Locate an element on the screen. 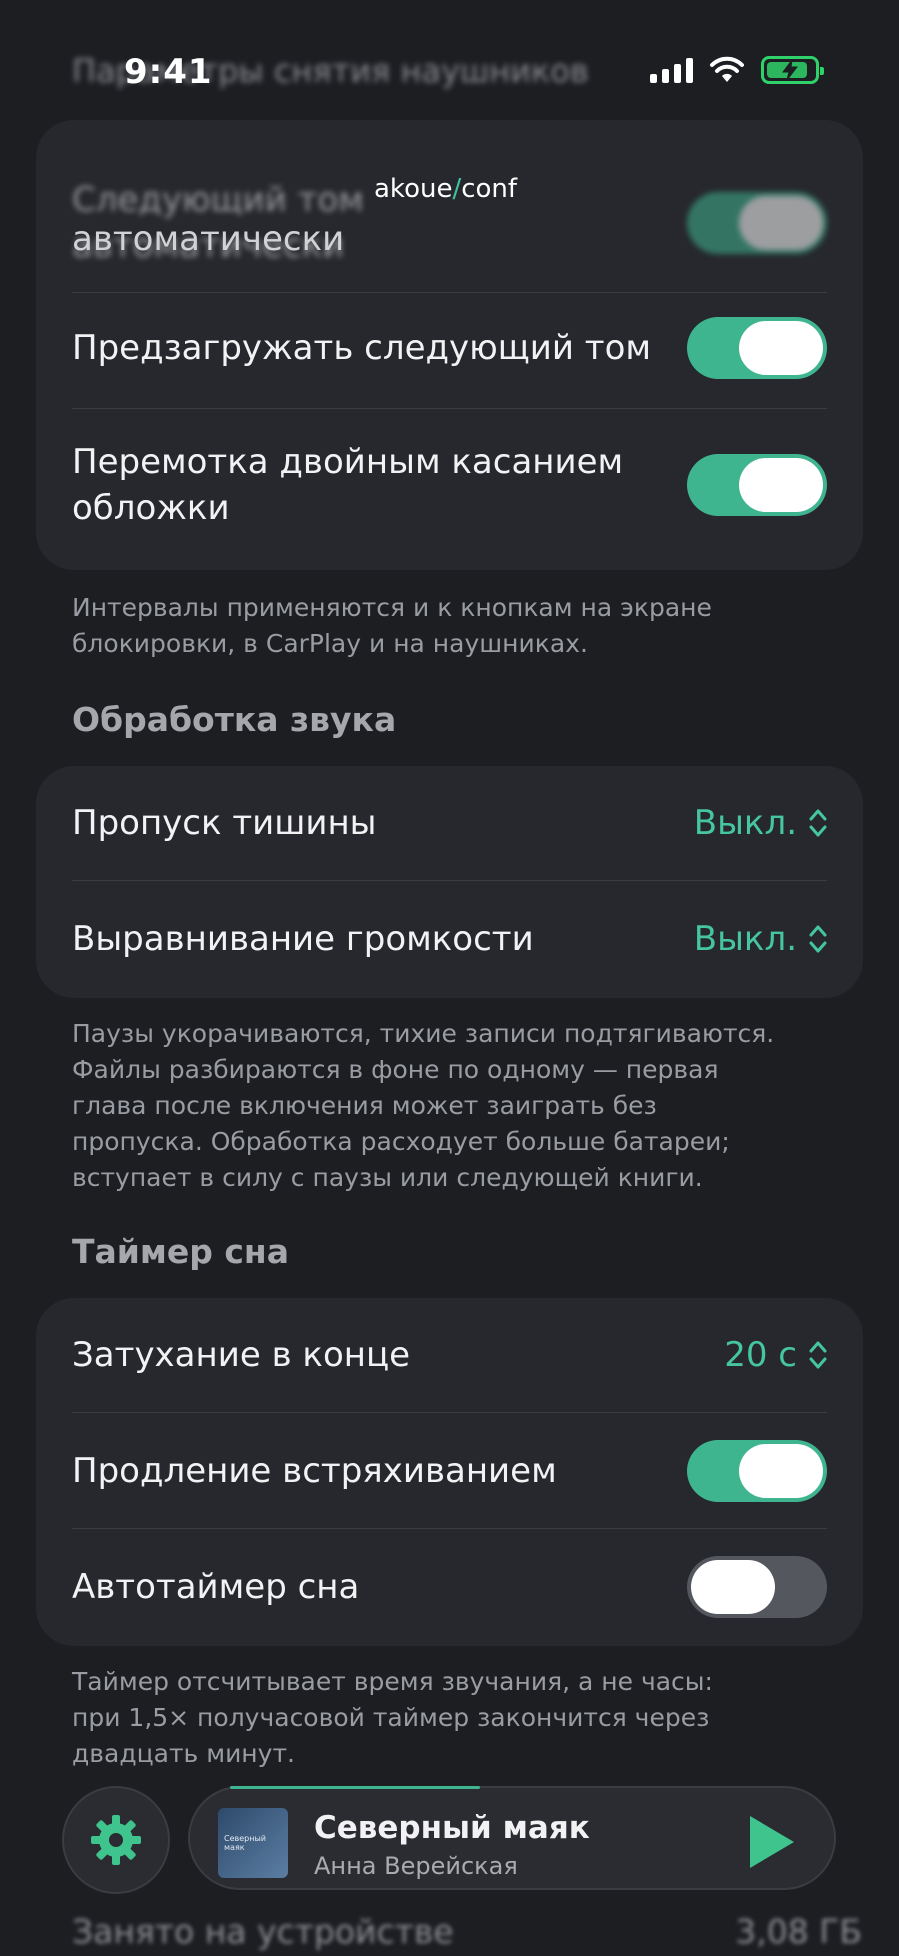  gear-icon is located at coordinates (116, 1840).